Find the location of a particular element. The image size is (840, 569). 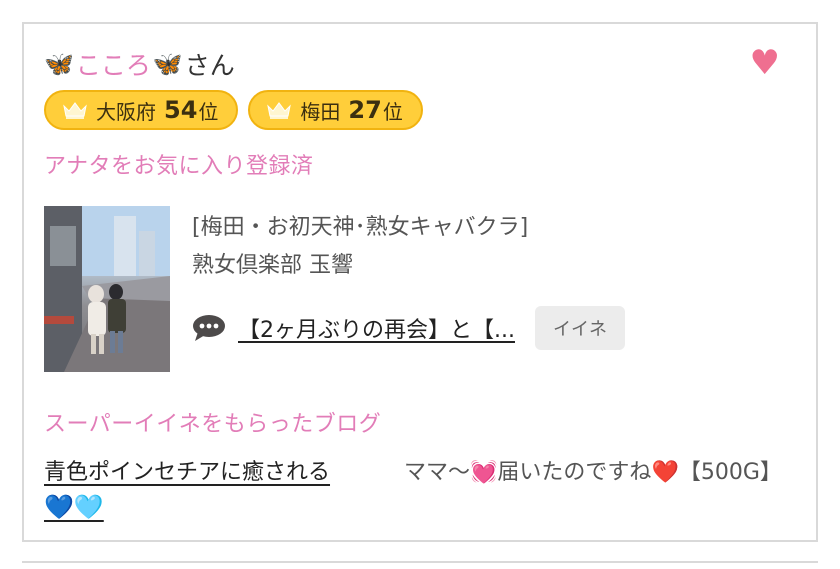

blue-hearts-emoji: 💙🩵 is located at coordinates (74, 507).